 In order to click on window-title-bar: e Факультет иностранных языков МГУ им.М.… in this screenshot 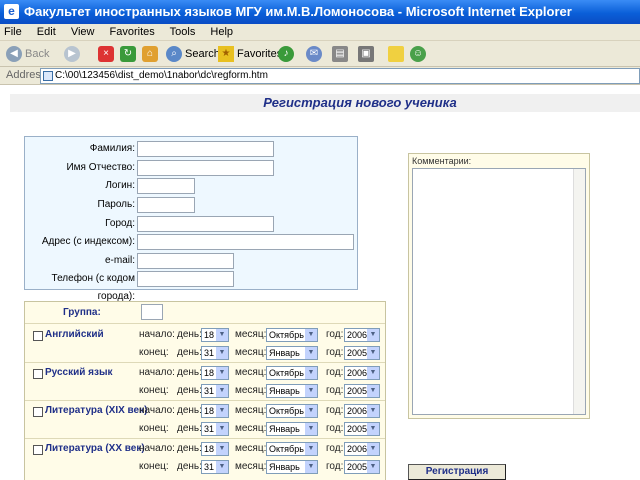, I will do `click(320, 12)`.